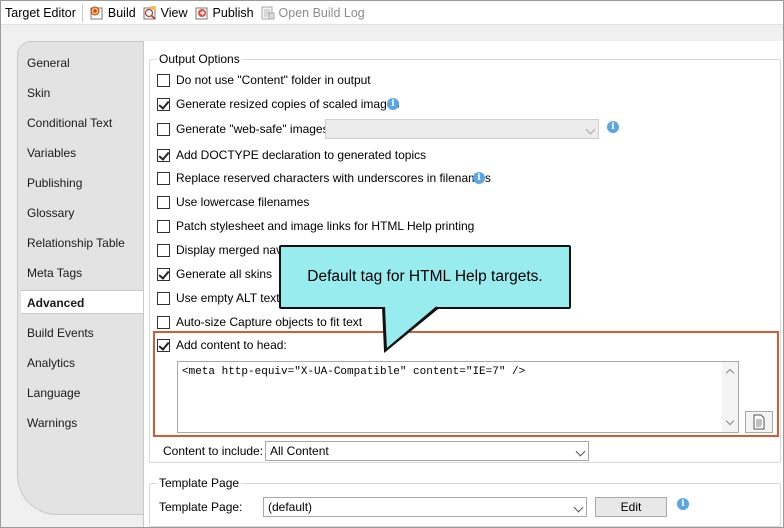 Image resolution: width=784 pixels, height=528 pixels. Describe the element at coordinates (149, 12) in the screenshot. I see `view-icon` at that location.